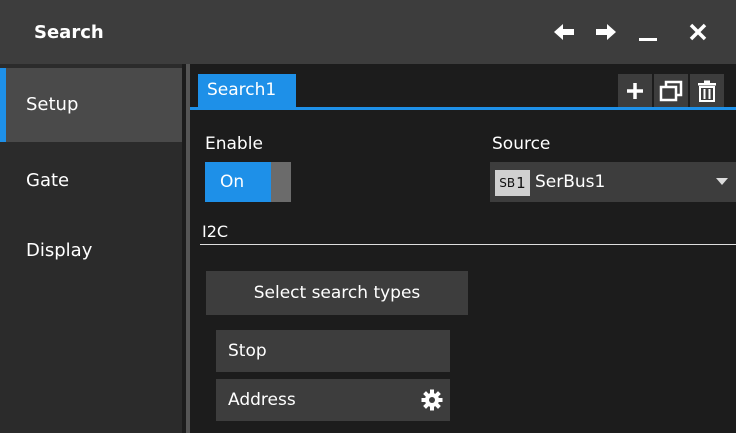  Describe the element at coordinates (570, 182) in the screenshot. I see `source-value: SerBus1` at that location.